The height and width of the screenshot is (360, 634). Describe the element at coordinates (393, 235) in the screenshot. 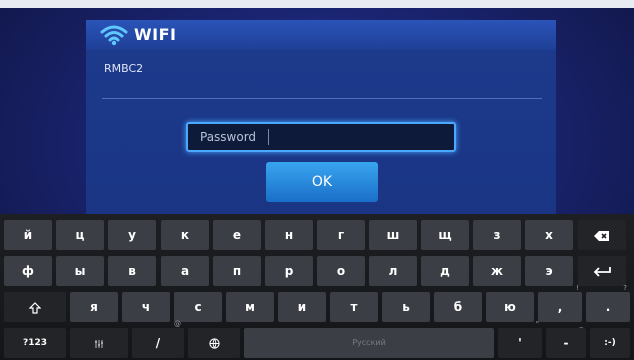

I see `key-ш: ш` at that location.